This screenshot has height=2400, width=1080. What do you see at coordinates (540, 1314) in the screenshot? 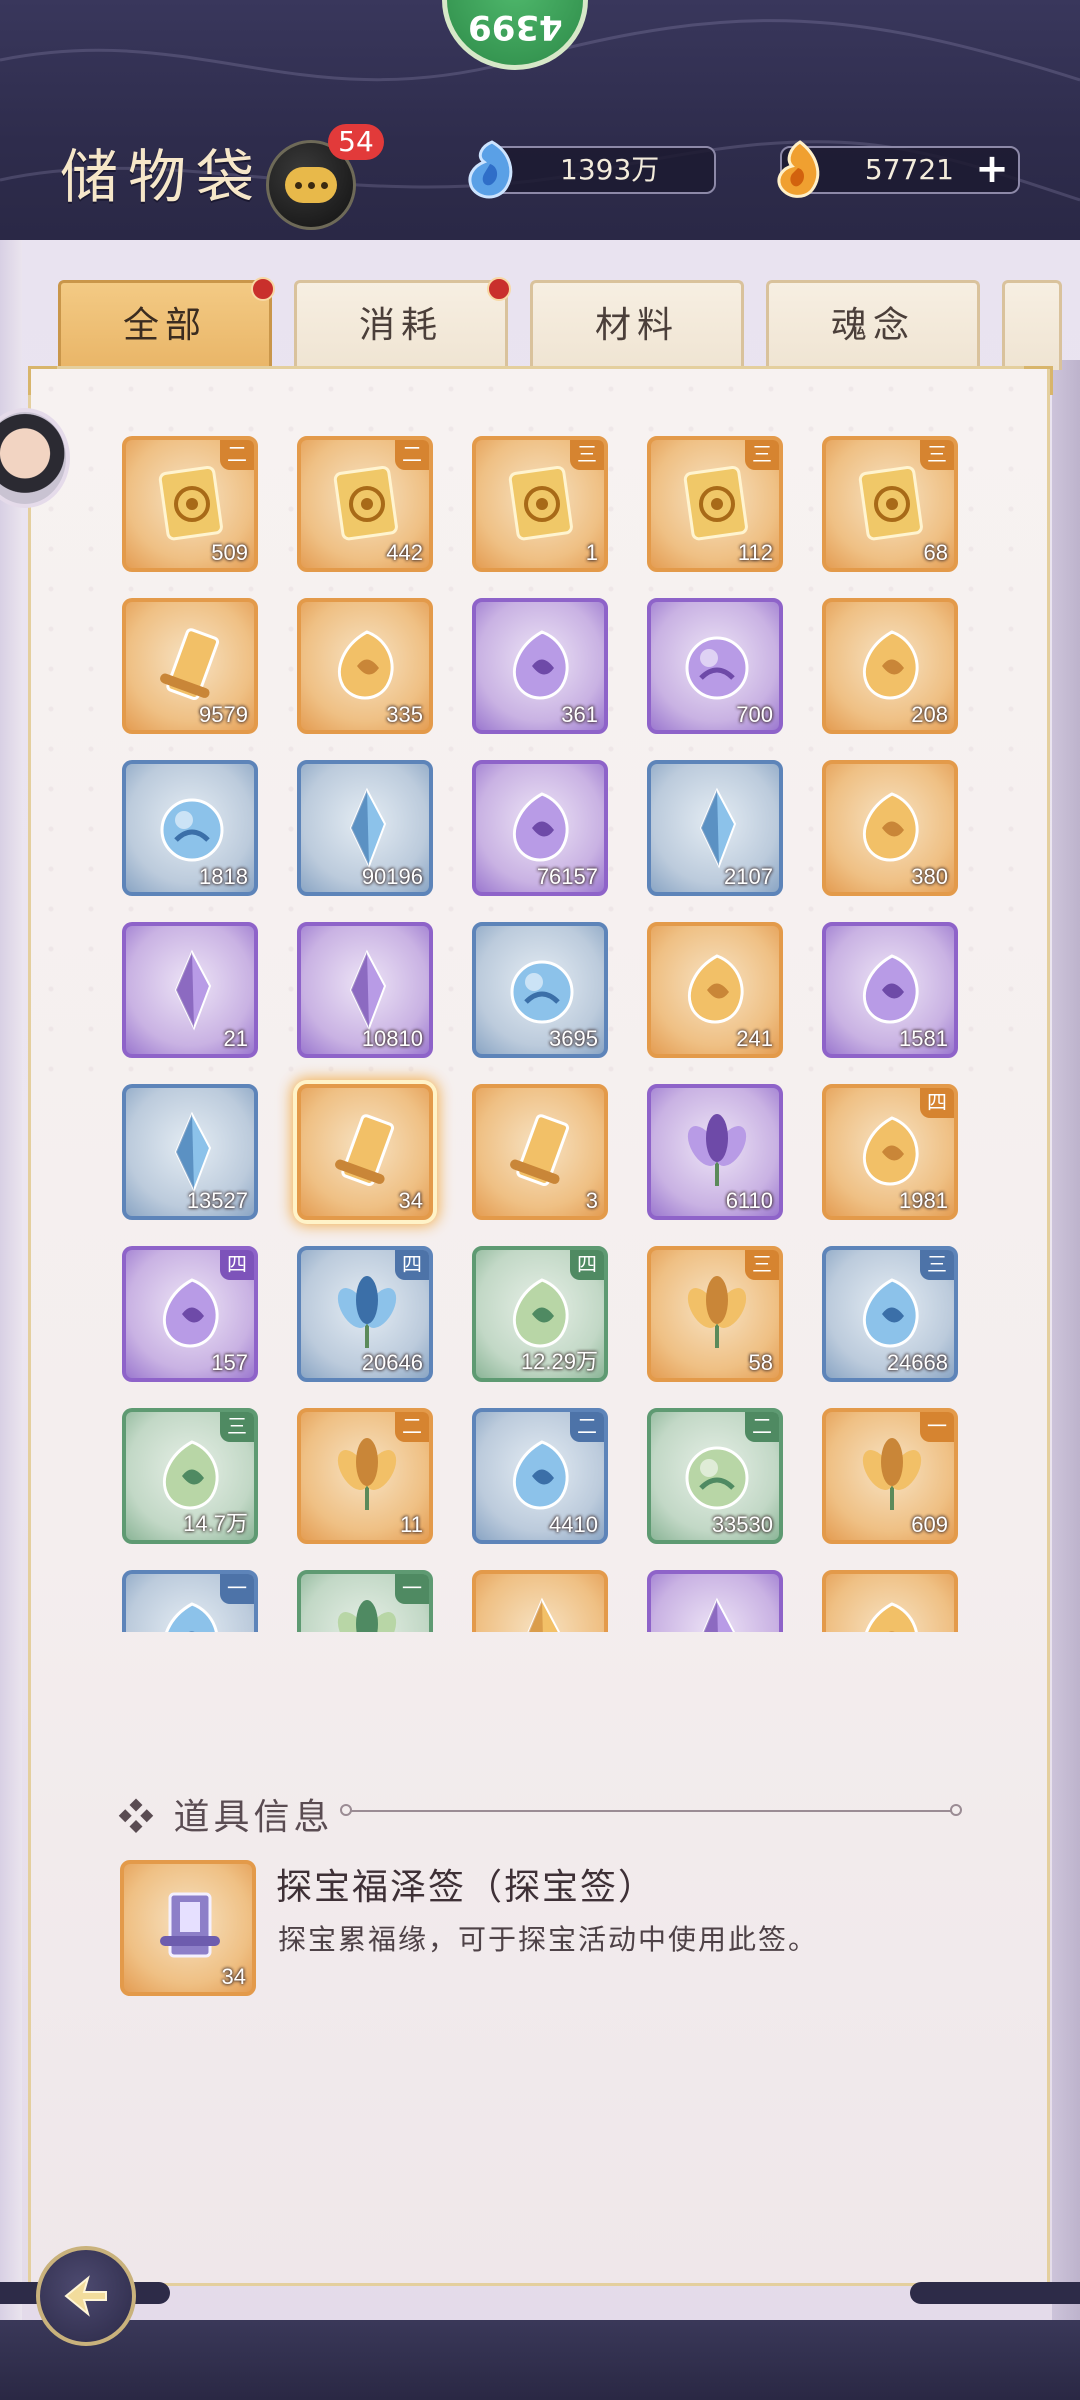
I see `inventory-item: 四 12.29万` at bounding box center [540, 1314].